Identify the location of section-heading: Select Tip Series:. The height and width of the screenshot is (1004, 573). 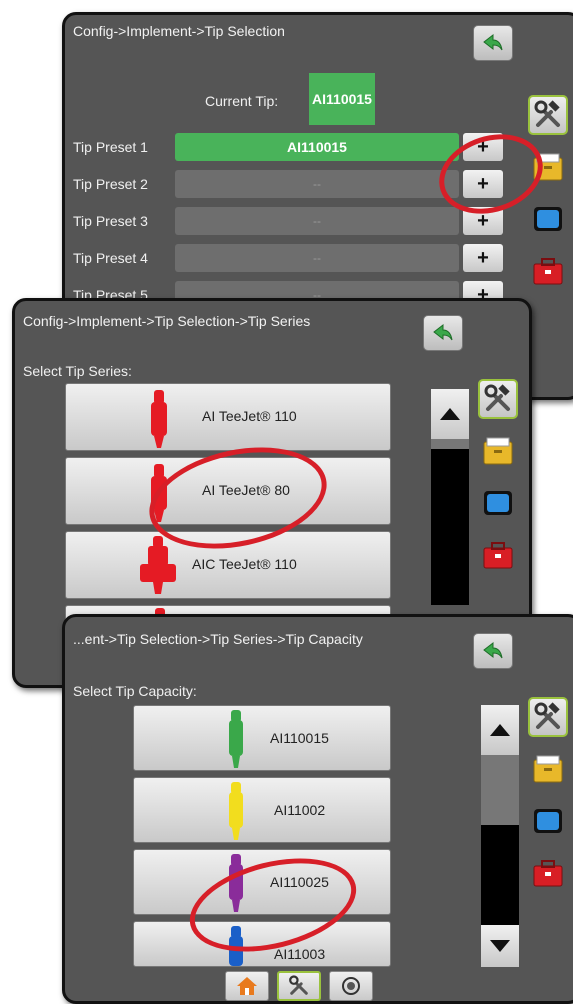
(77, 371).